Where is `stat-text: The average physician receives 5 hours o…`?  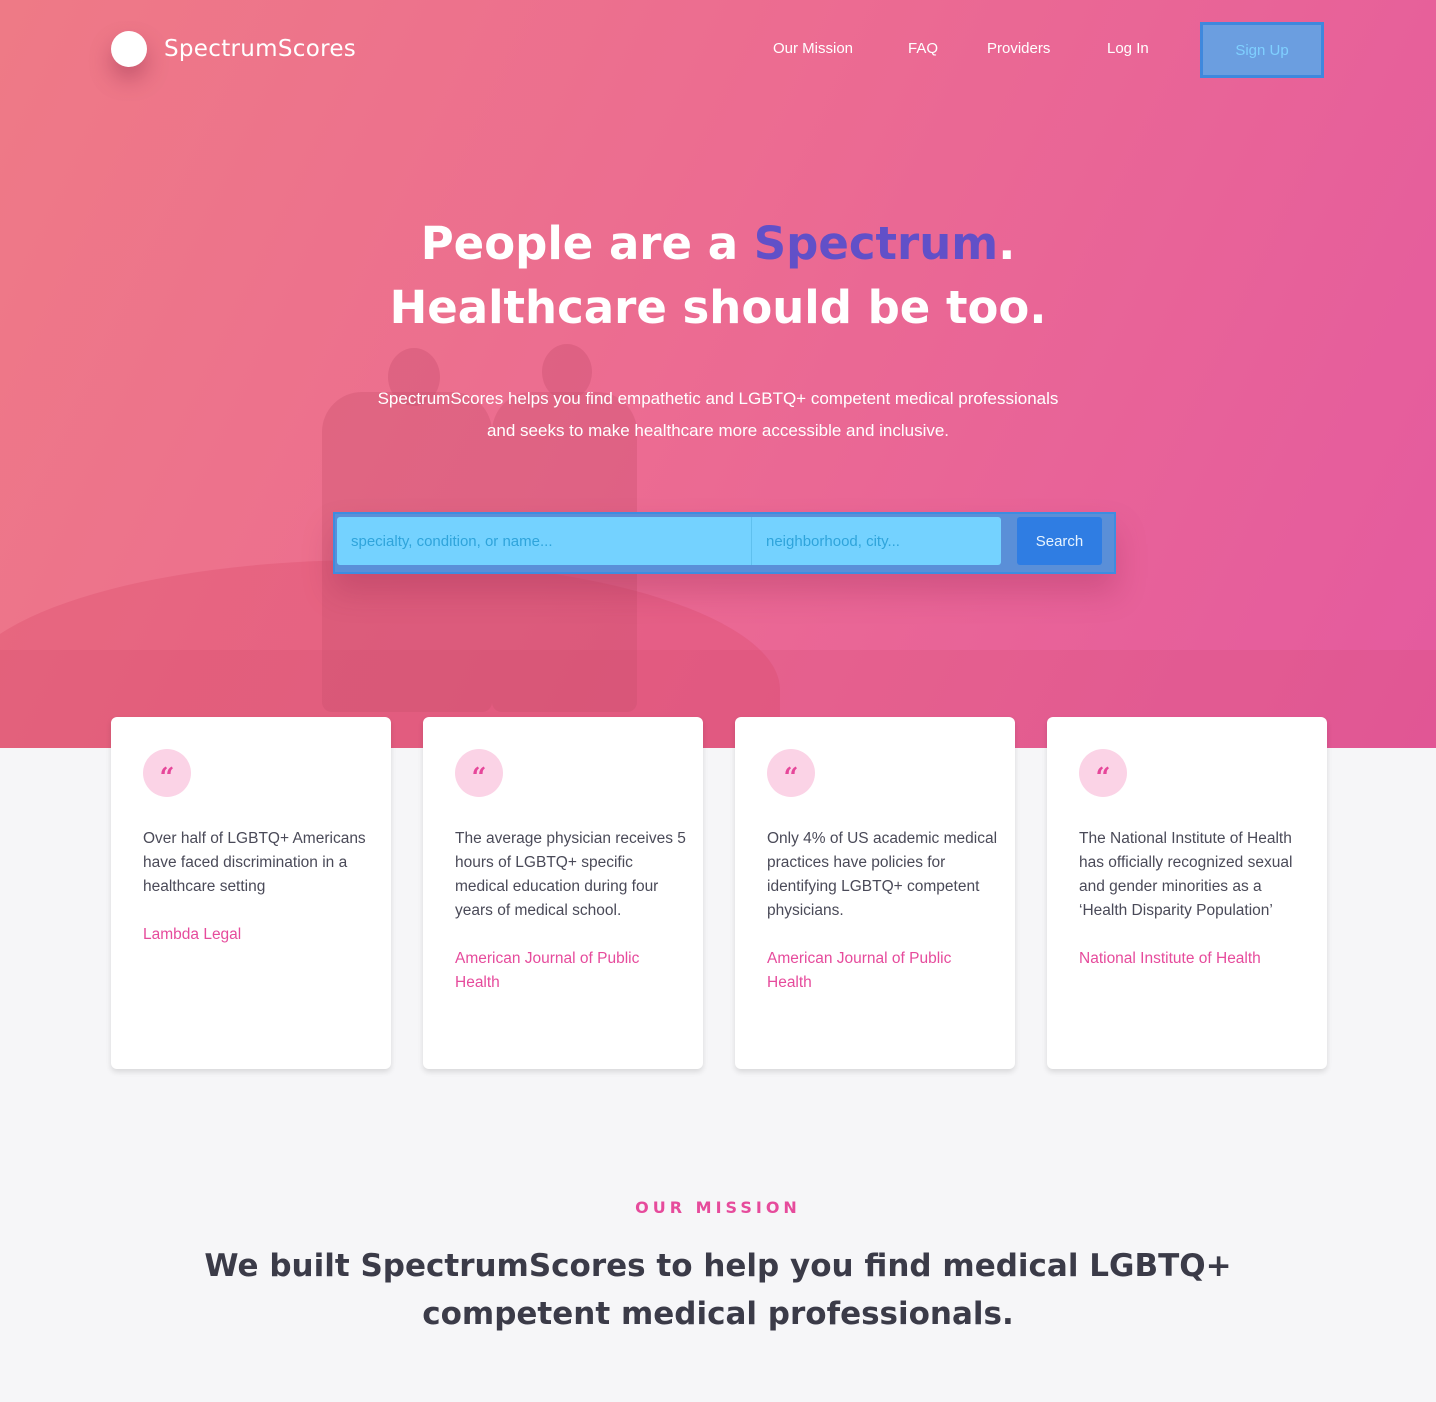
stat-text: The average physician receives 5 hours o… is located at coordinates (570, 874).